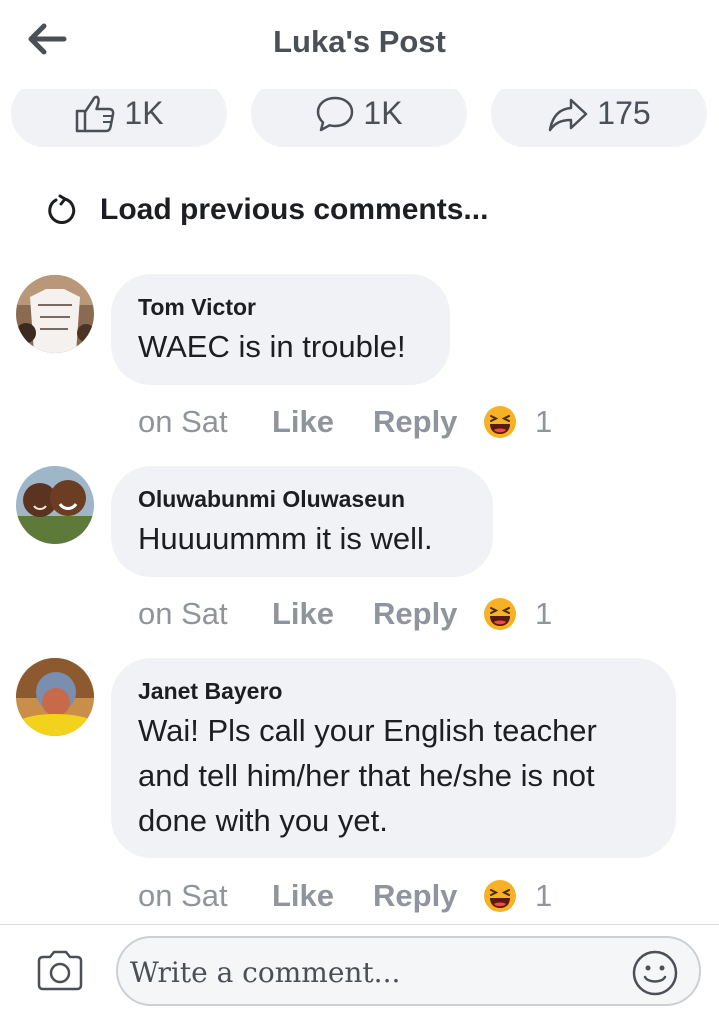 The width and height of the screenshot is (719, 1009). What do you see at coordinates (568, 114) in the screenshot?
I see `share-arrow-icon` at bounding box center [568, 114].